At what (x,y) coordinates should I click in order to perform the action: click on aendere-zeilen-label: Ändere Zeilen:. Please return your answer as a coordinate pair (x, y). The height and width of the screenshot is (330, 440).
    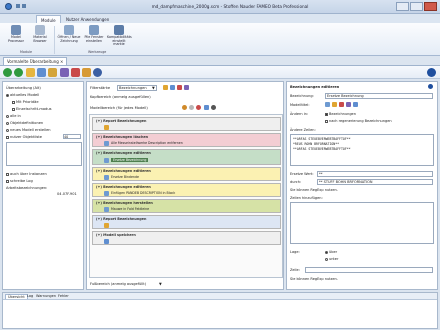
    Looking at the image, I should click on (303, 130).